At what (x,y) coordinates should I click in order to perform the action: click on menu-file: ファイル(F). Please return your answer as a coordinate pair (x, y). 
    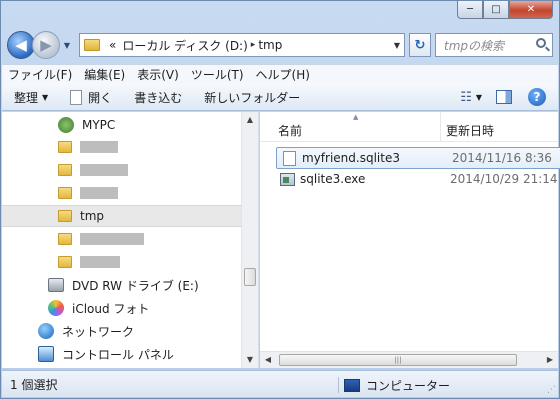
    Looking at the image, I should click on (40, 74).